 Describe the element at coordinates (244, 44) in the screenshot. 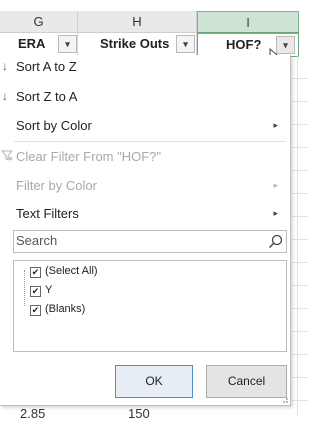

I see `hof-header-label: HOF?` at that location.